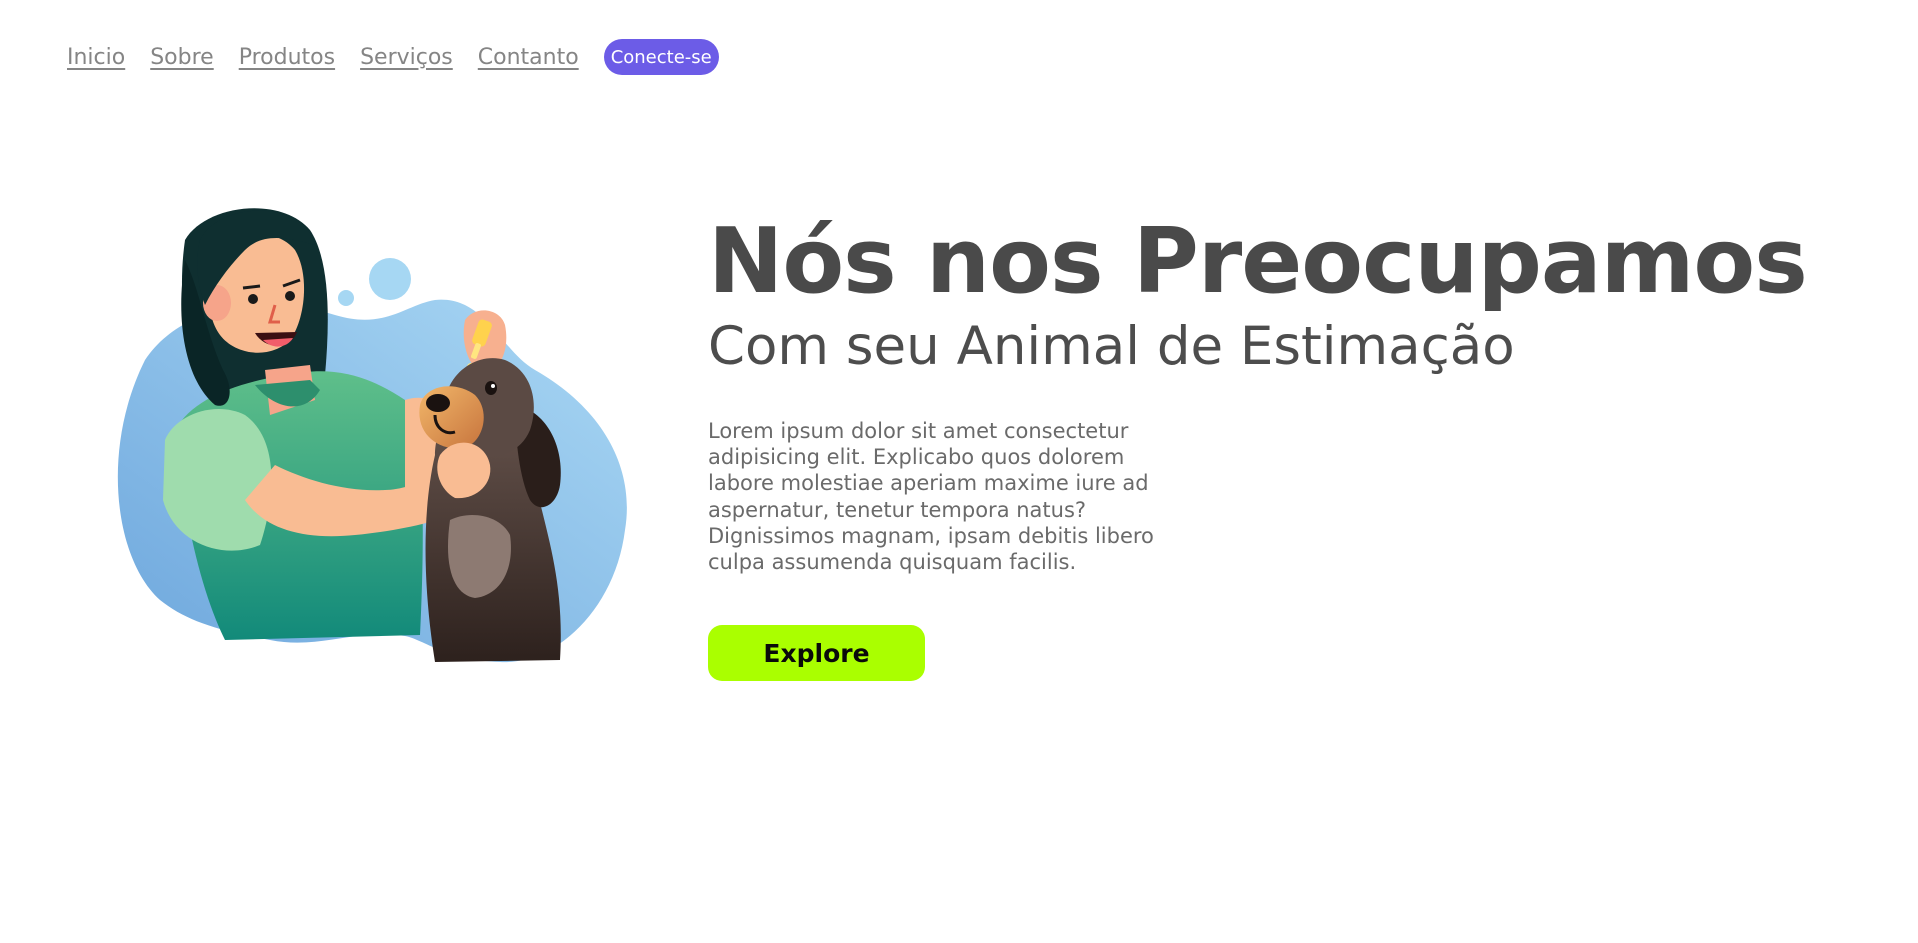 This screenshot has width=1918, height=943. I want to click on vet-woman-with-dog-illustration, so click(372, 435).